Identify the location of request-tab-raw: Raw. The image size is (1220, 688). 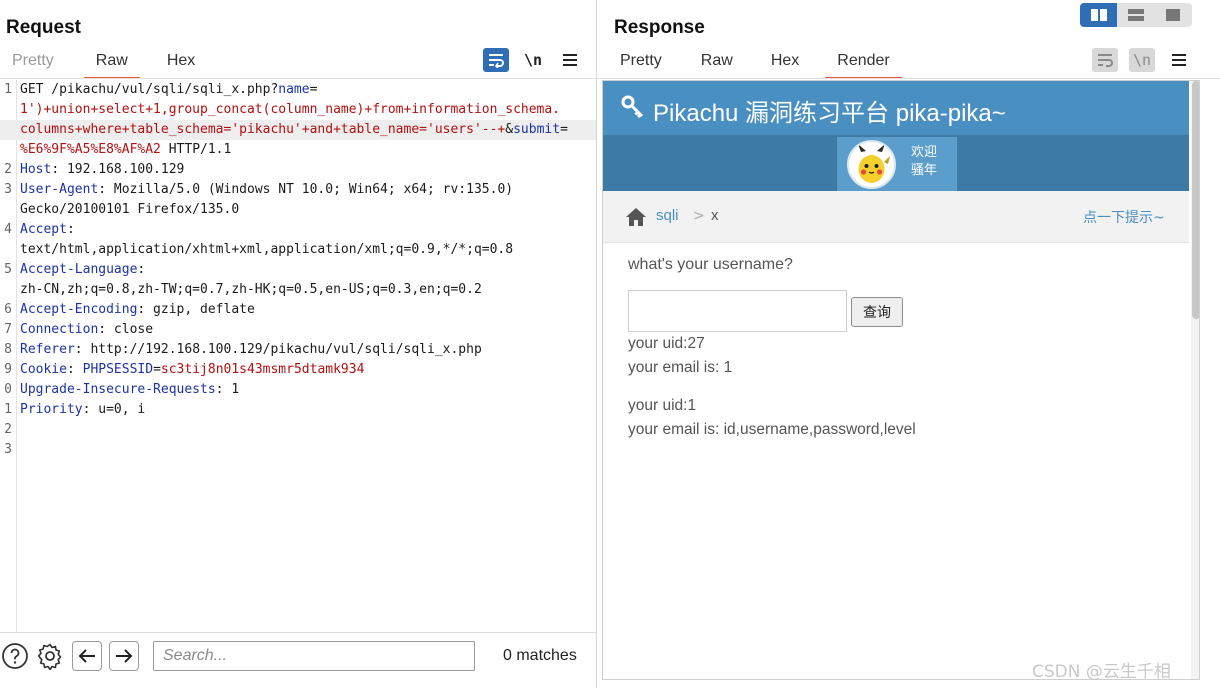
(111, 64).